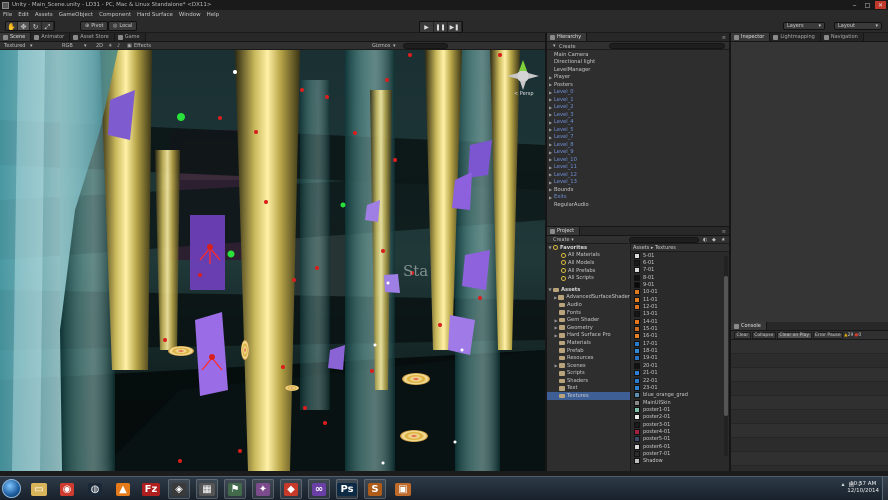 The height and width of the screenshot is (500, 888). I want to click on menu-help: Help, so click(213, 15).